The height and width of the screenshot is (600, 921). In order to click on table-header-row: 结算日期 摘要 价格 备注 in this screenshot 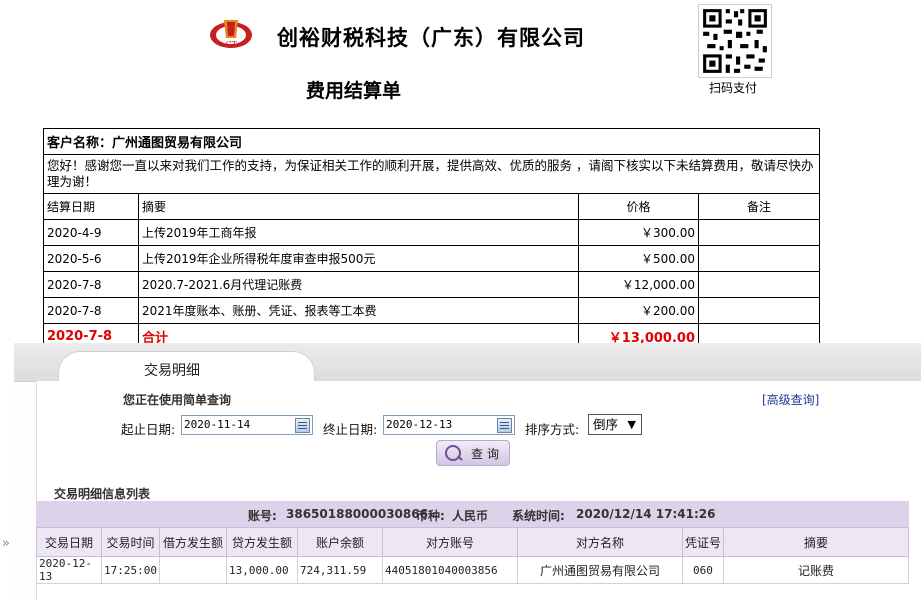, I will do `click(431, 206)`.